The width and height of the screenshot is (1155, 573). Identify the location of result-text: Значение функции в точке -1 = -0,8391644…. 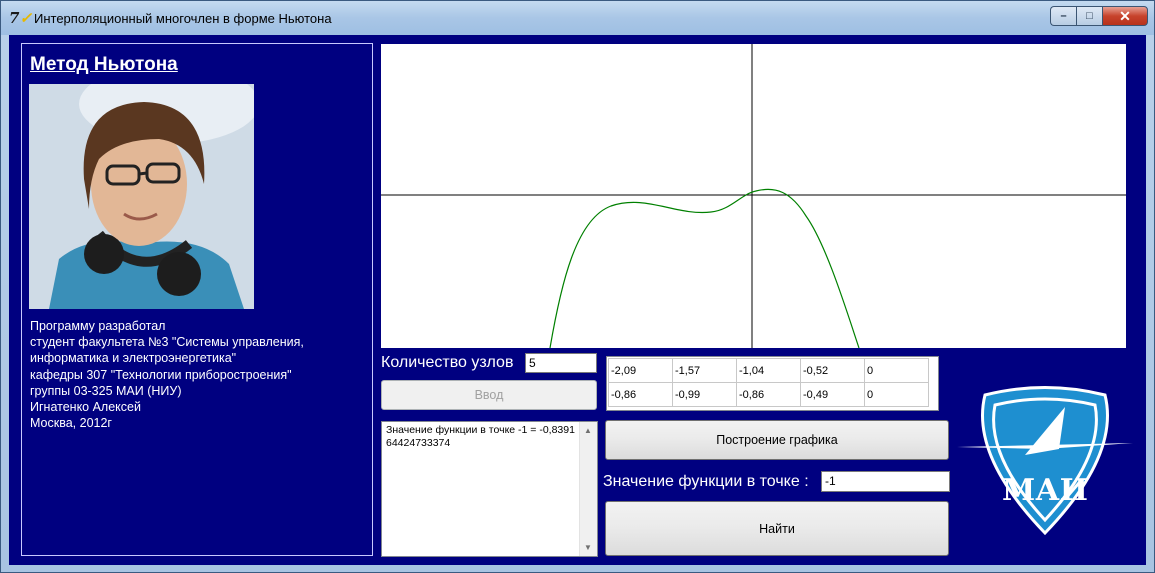
(480, 436).